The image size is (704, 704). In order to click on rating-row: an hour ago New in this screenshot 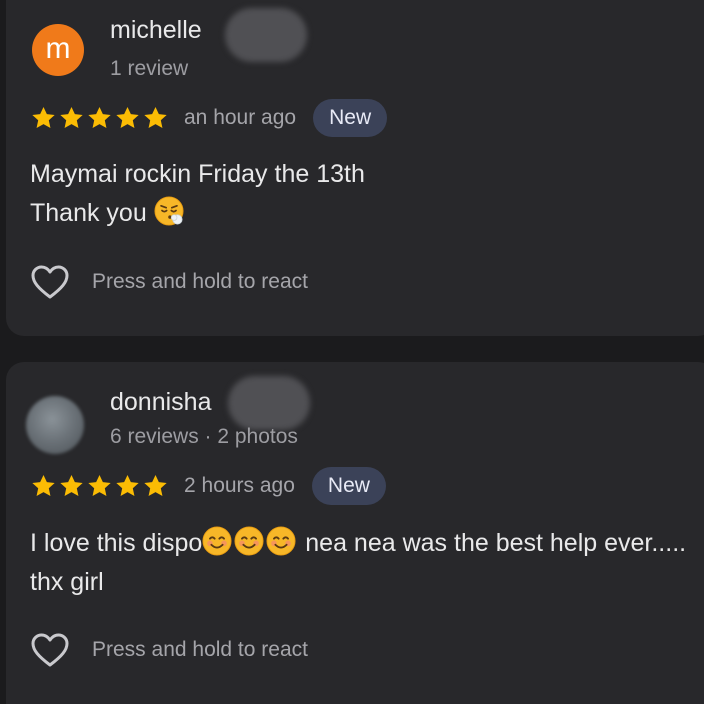, I will do `click(209, 118)`.